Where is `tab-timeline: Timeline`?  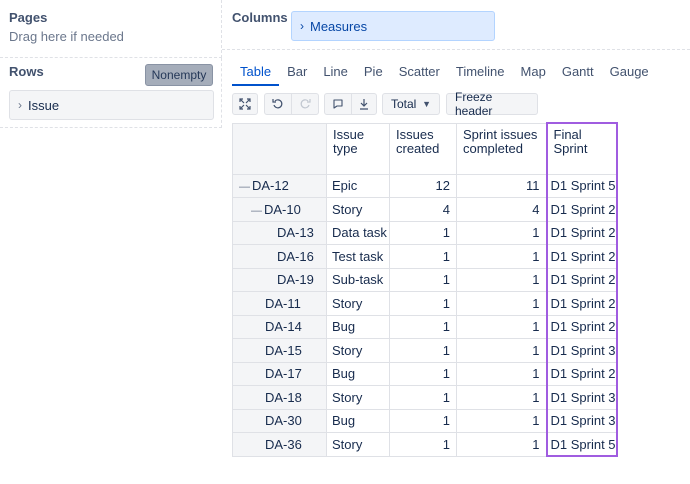 tab-timeline: Timeline is located at coordinates (480, 73).